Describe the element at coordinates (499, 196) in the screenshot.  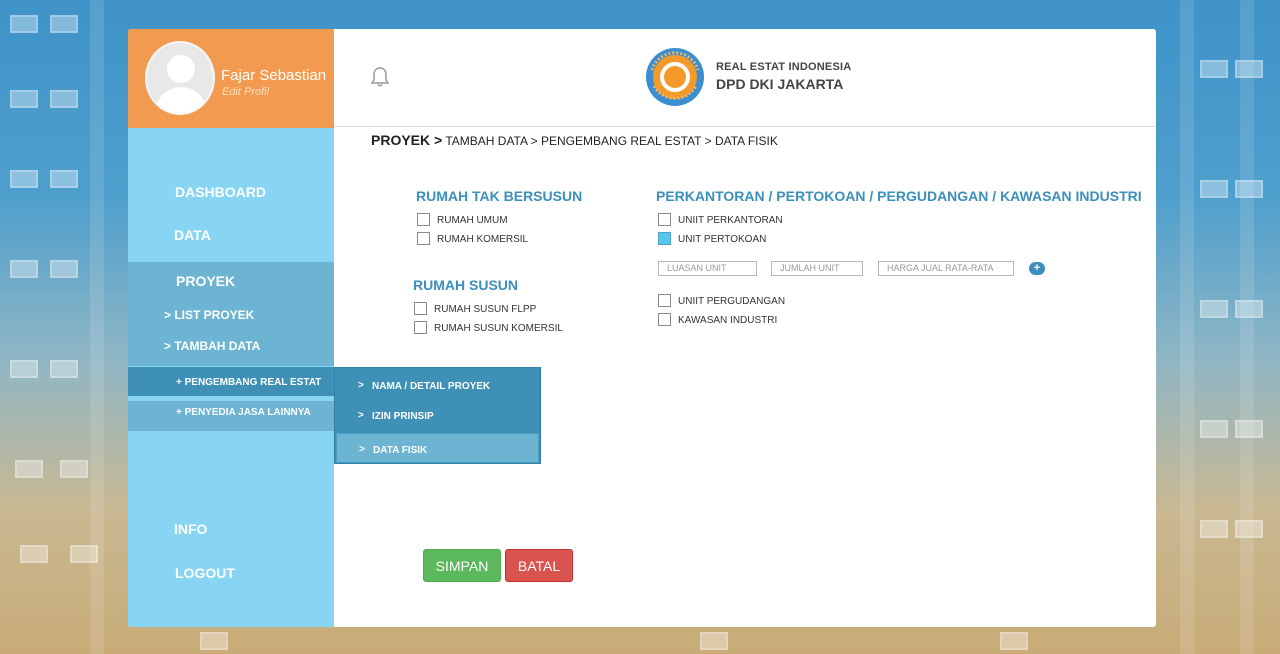
I see `section-title-rumah-tak-bersusun: RUMAH TAK BERSUSUN` at that location.